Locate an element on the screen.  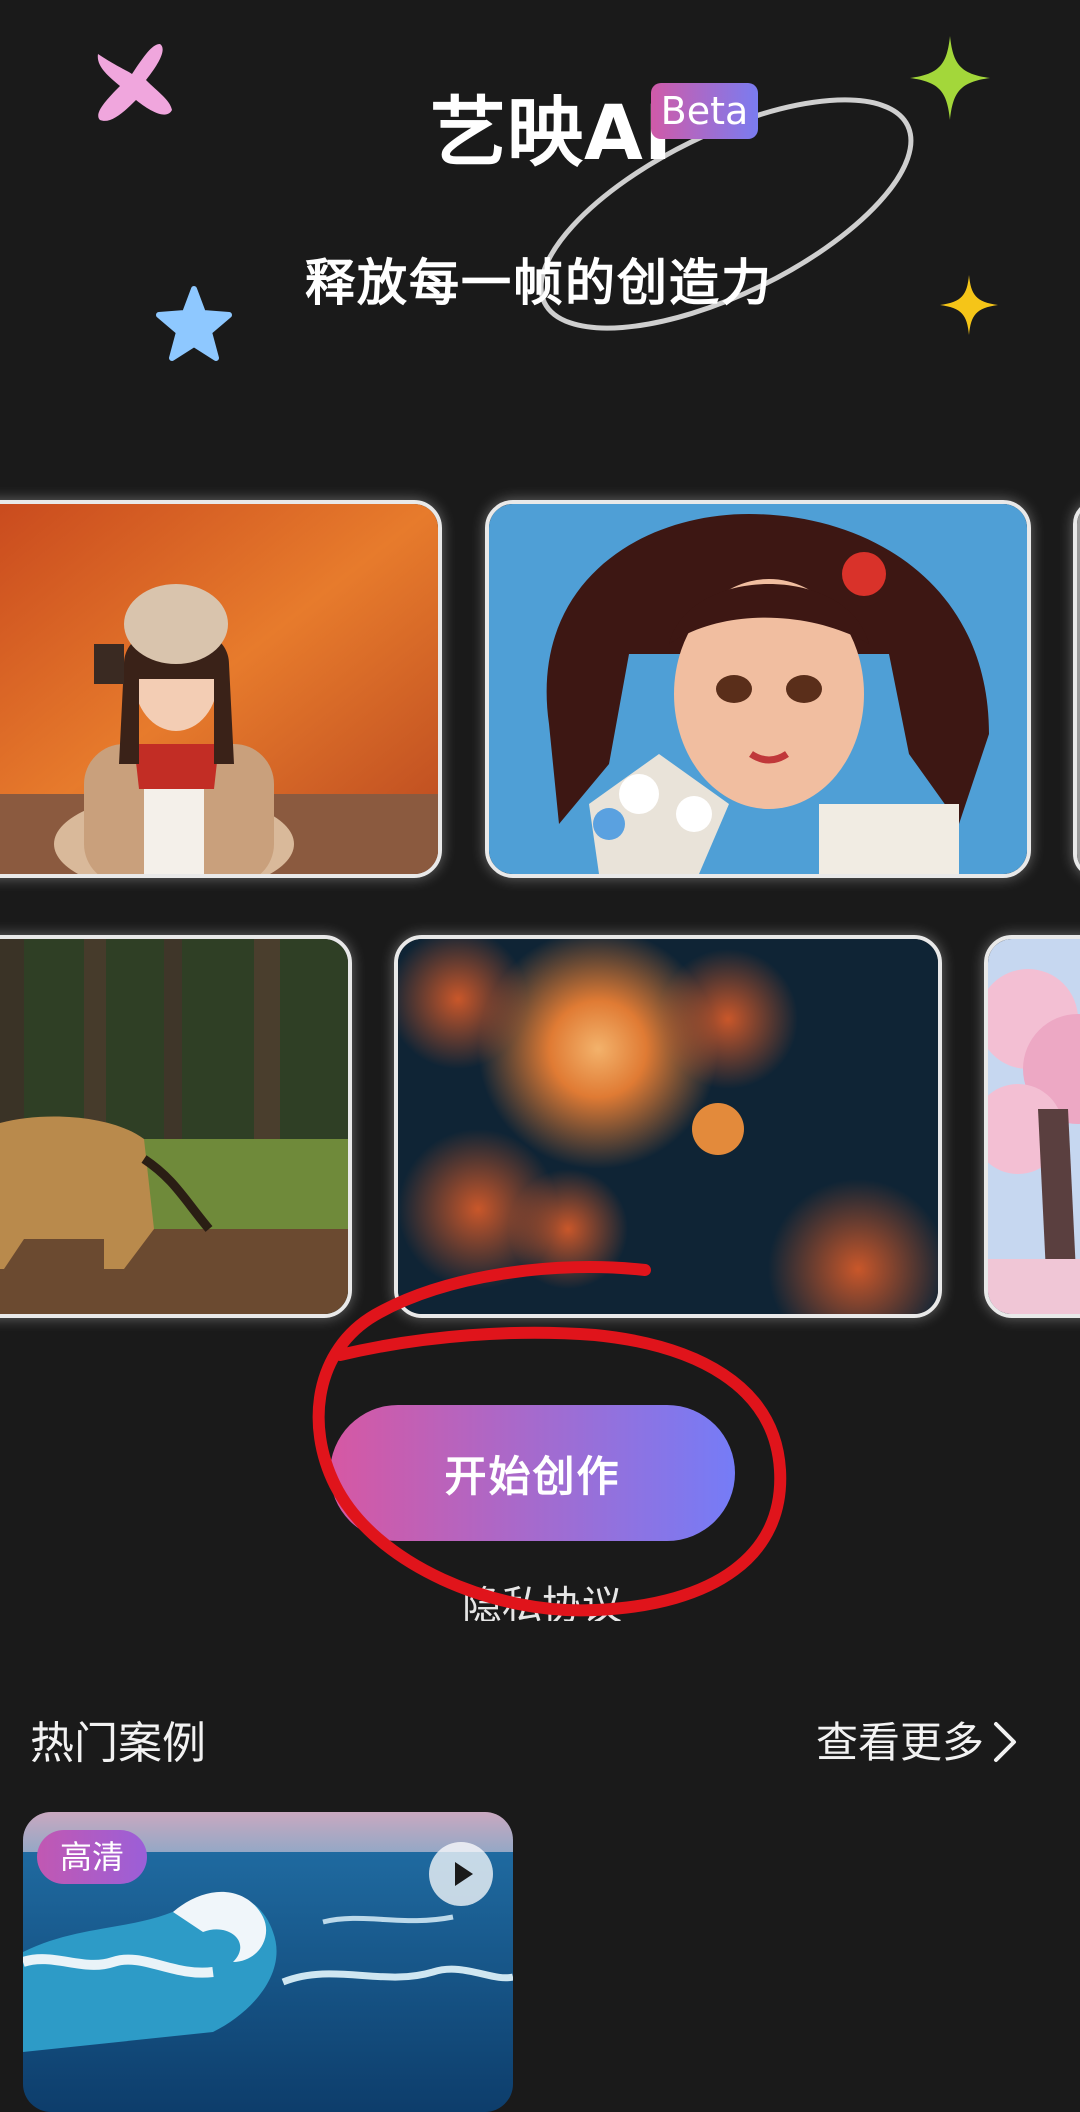
gallery-card-partial is located at coordinates (1076, 689).